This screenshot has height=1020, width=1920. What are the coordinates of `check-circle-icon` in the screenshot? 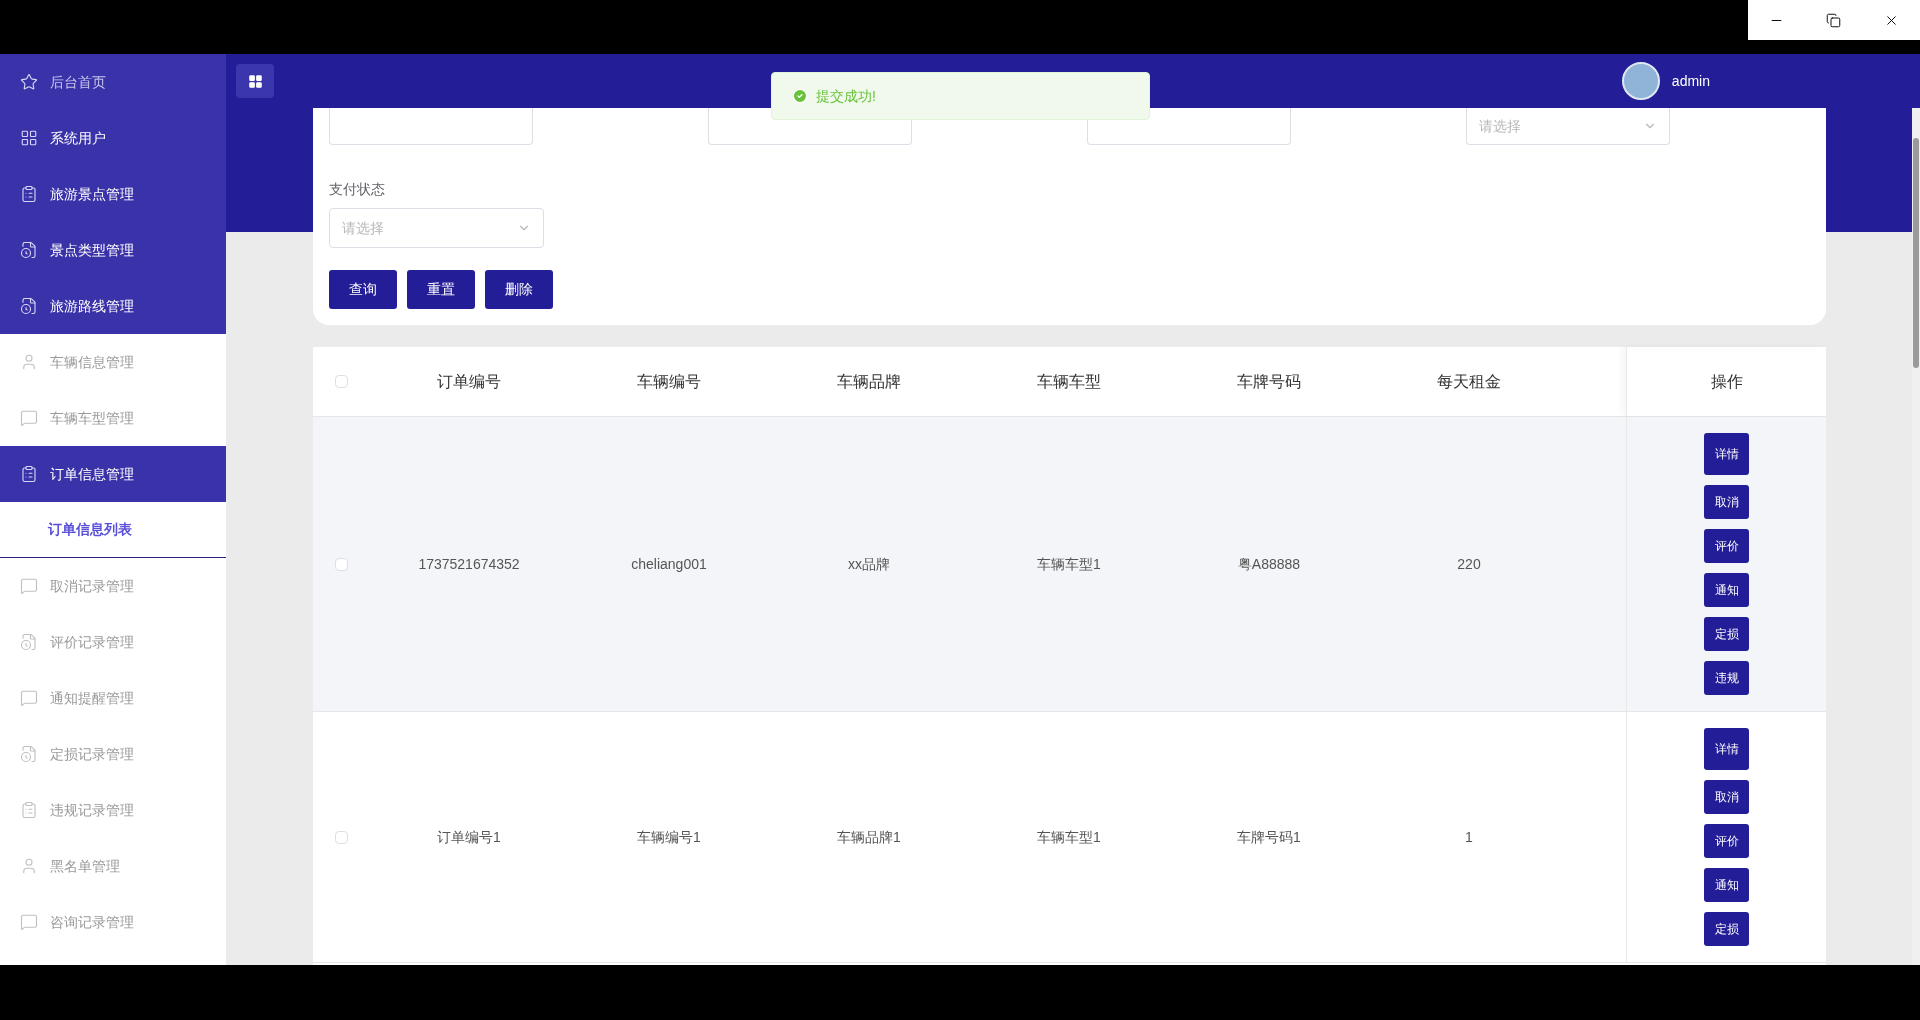 It's located at (800, 96).